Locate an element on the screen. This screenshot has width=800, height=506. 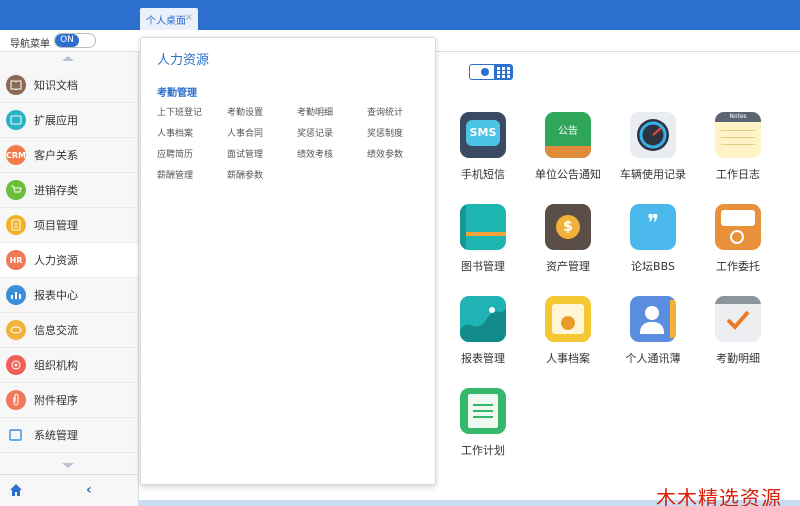
app-personnel-files: 人事档案 is located at coordinates (568, 336).